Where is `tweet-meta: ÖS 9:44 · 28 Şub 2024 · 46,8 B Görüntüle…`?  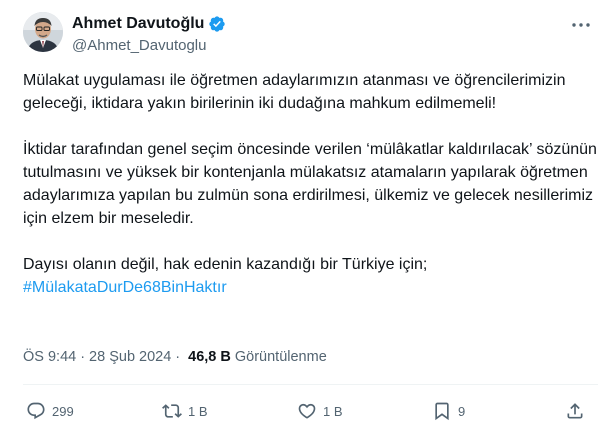
tweet-meta: ÖS 9:44 · 28 Şub 2024 · 46,8 B Görüntüle… is located at coordinates (175, 357).